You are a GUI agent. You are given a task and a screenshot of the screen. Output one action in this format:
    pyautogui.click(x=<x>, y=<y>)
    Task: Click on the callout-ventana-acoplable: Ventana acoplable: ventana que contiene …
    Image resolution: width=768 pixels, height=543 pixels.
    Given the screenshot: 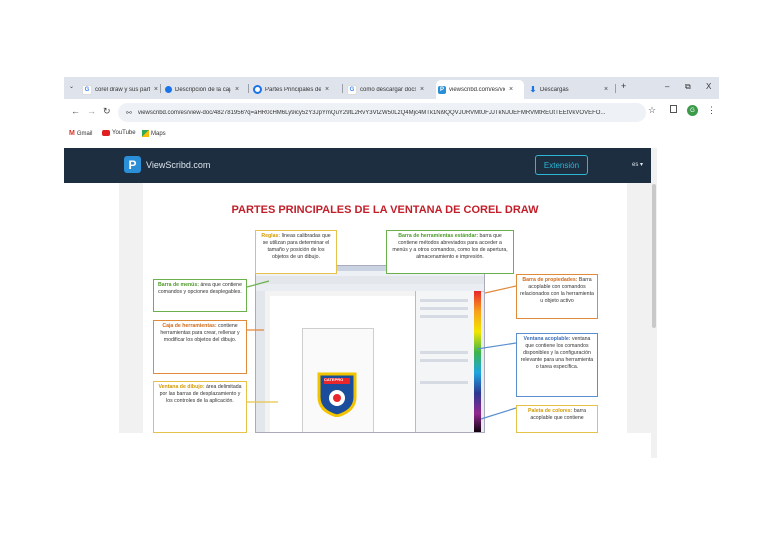 What is the action you would take?
    pyautogui.click(x=557, y=365)
    